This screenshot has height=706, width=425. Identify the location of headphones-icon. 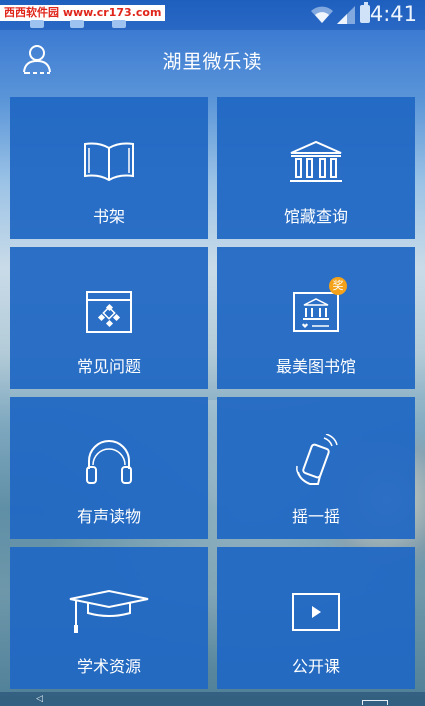
(109, 462).